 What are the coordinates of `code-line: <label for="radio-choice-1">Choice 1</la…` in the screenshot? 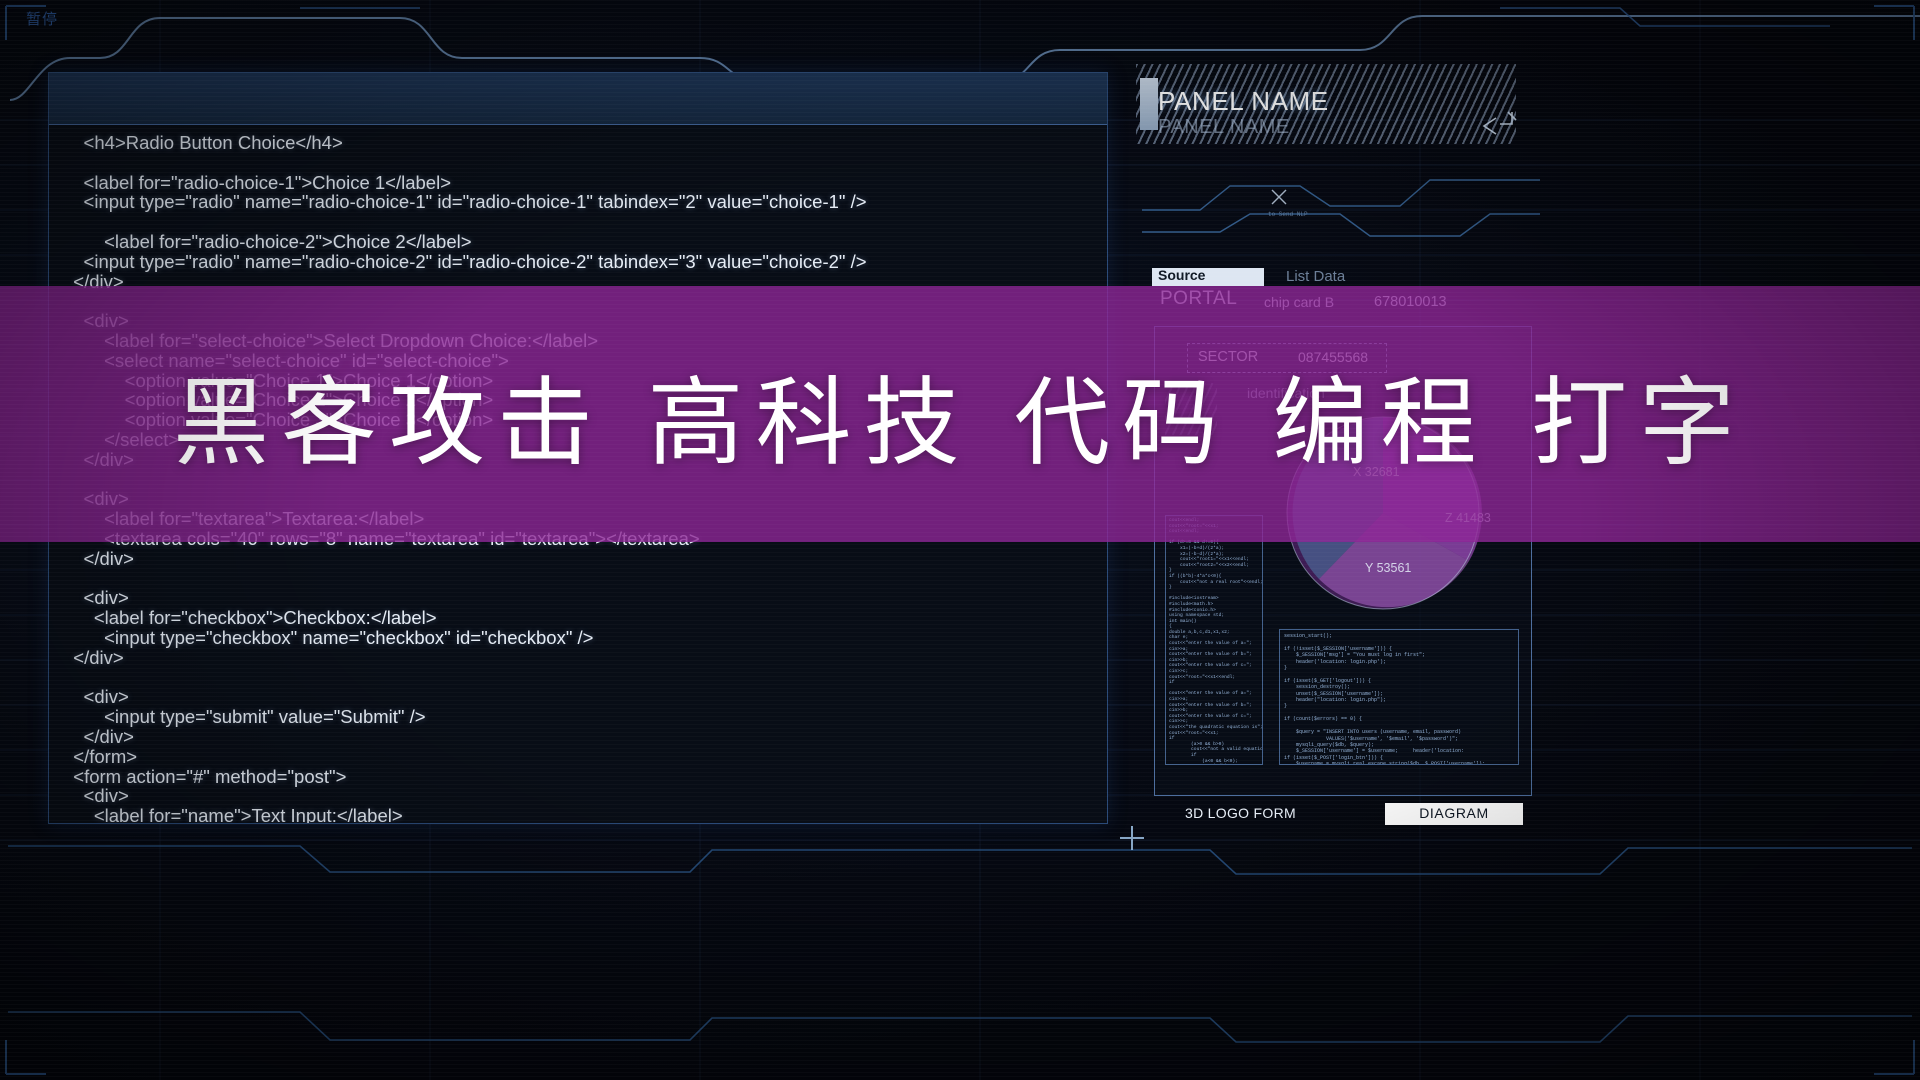 It's located at (257, 182).